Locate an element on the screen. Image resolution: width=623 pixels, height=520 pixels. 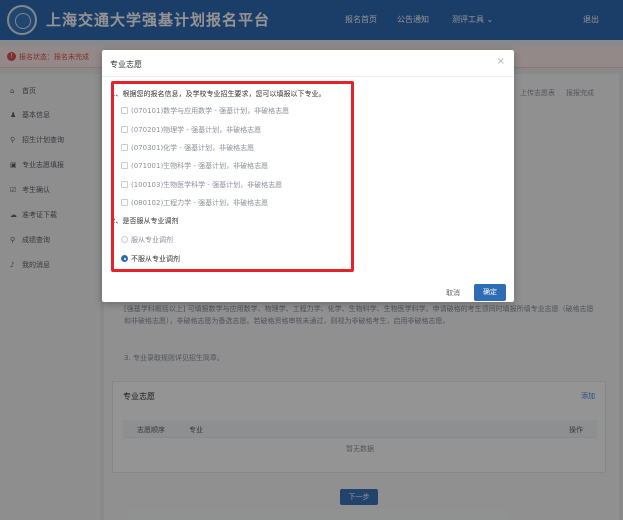
red-highlight-box is located at coordinates (232, 176).